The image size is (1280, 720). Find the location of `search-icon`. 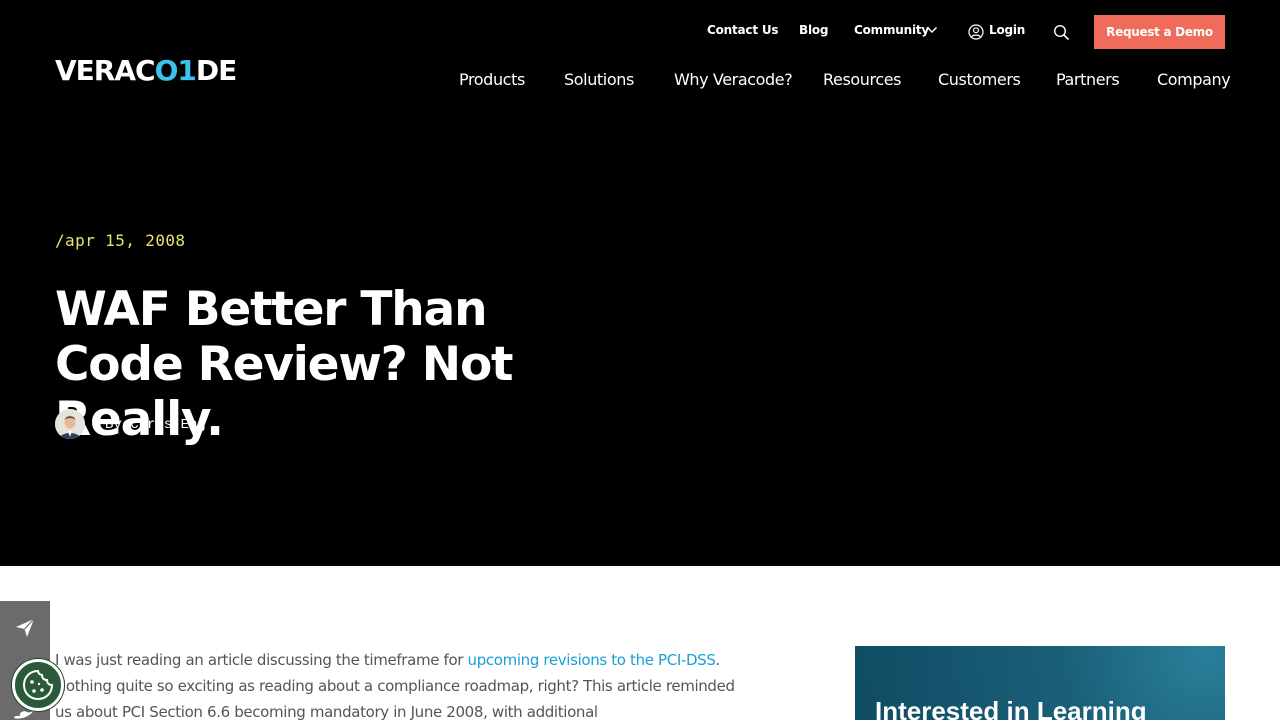

search-icon is located at coordinates (1061, 32).